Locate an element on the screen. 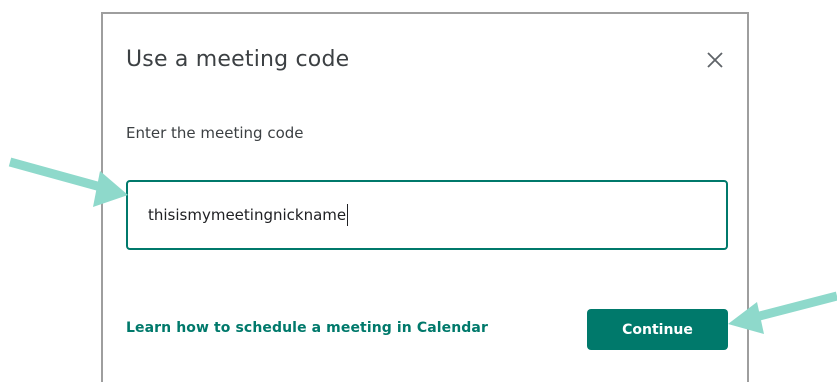 The height and width of the screenshot is (382, 837). arrow-annotation-continue is located at coordinates (782, 312).